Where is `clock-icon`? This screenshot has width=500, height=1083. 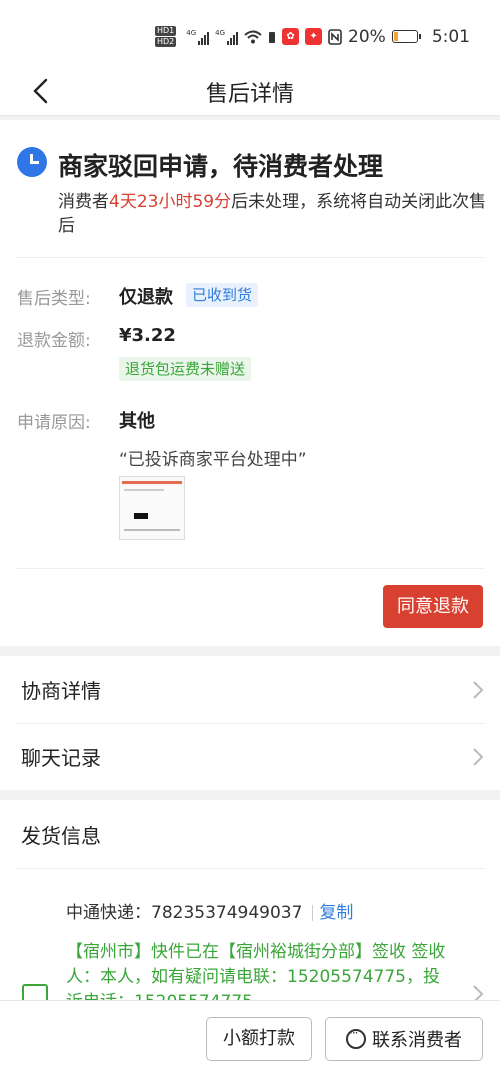 clock-icon is located at coordinates (32, 162).